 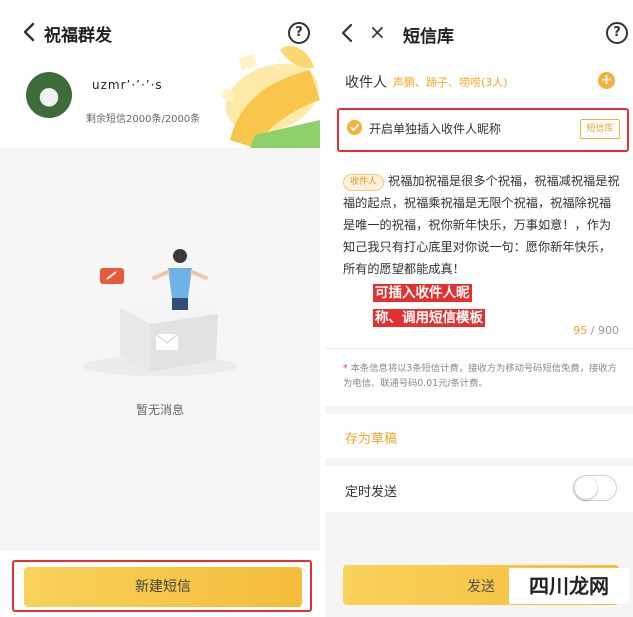 I want to click on save-draft-row: 存为草稿, so click(x=479, y=436).